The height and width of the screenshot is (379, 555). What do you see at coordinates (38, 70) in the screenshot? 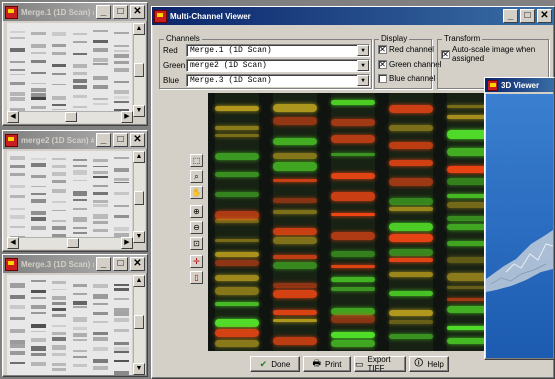
I see `gel-lane` at bounding box center [38, 70].